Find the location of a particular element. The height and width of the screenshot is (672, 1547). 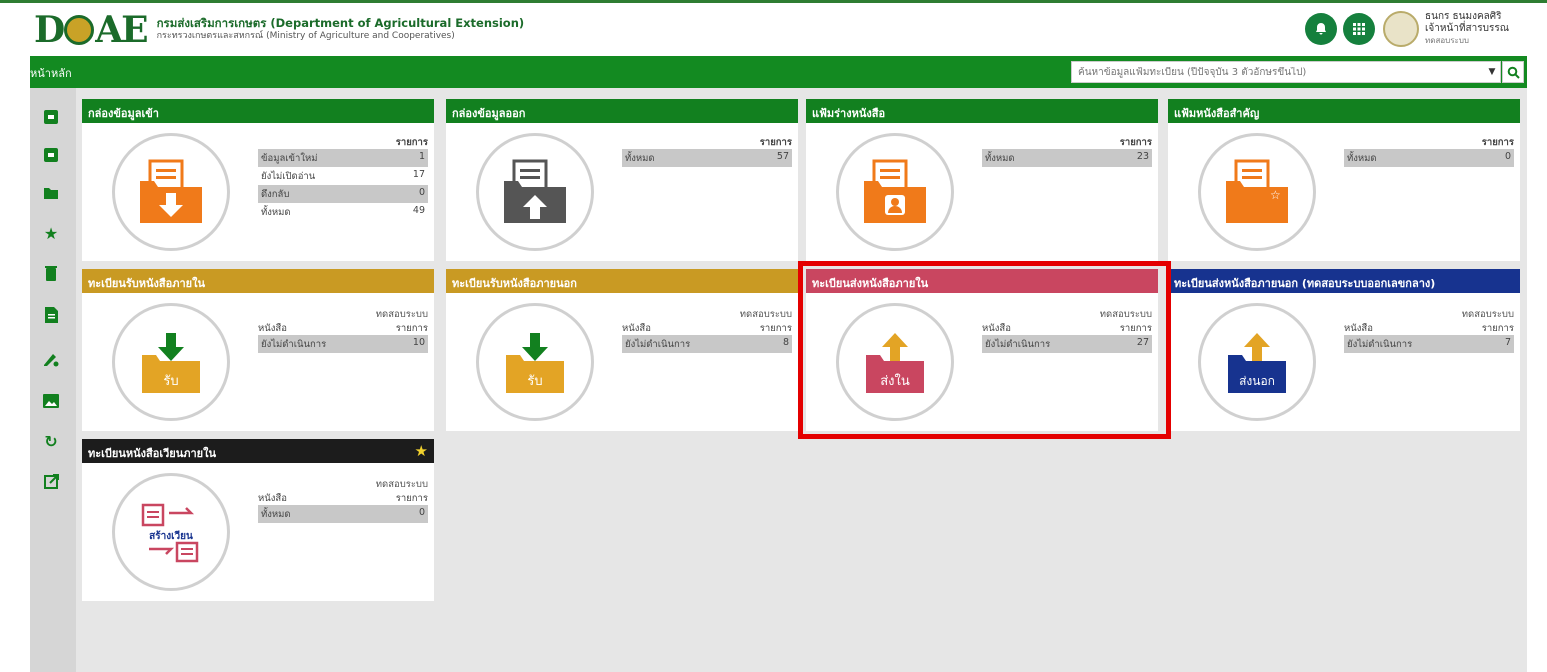

stats-row: ยังไม่เปิดอ่าน 17 is located at coordinates (343, 176).